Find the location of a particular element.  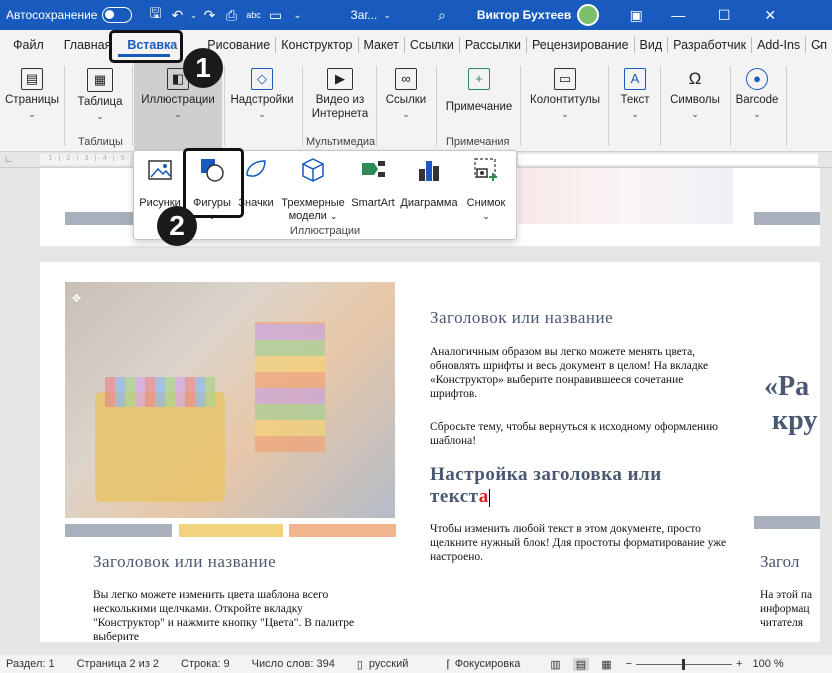

print-preview-icon: ⎙ is located at coordinates (231, 15).